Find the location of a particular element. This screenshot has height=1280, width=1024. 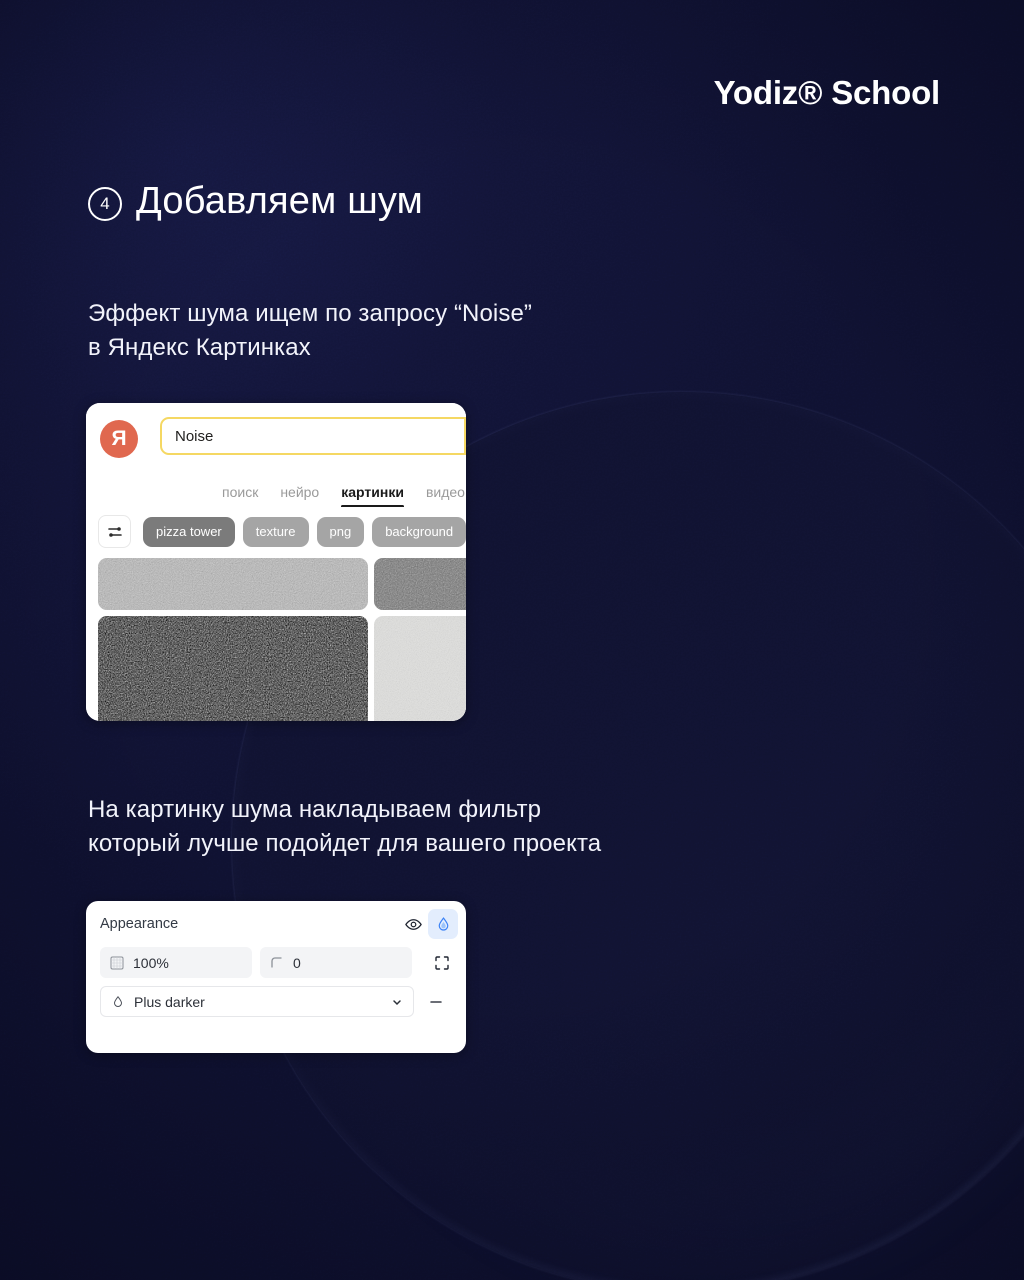

result-thumb-dark-gray-noise is located at coordinates (420, 584).